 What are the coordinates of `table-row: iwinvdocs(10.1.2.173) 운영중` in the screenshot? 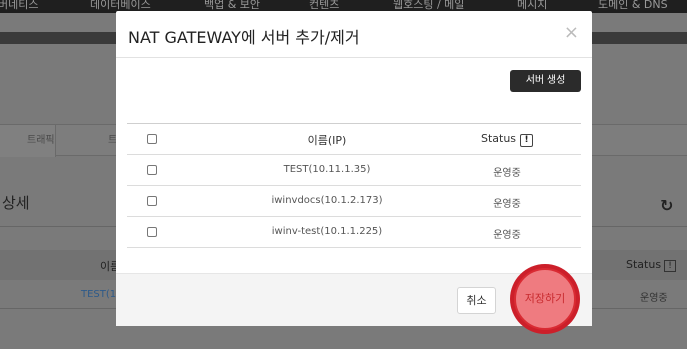 It's located at (354, 201).